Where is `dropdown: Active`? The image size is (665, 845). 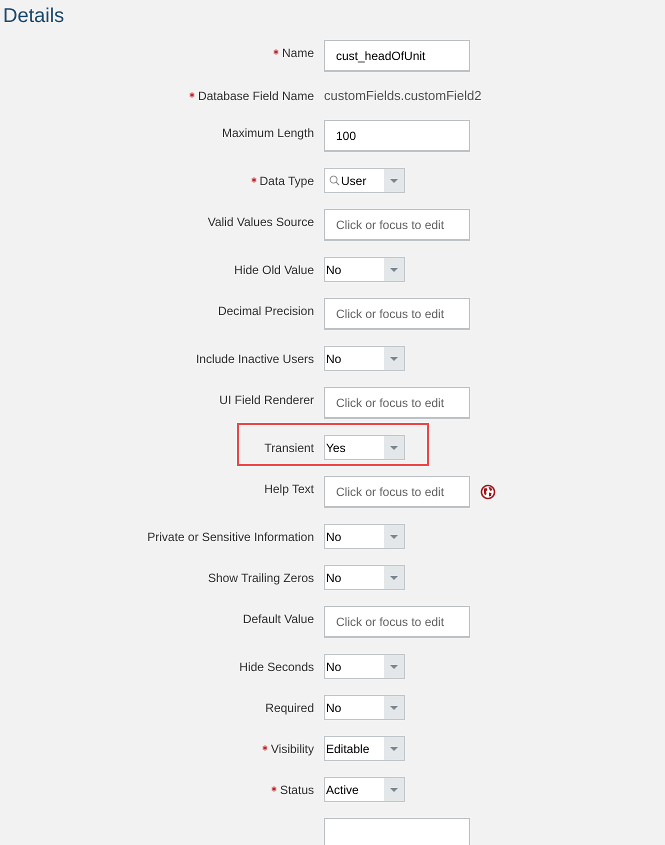 dropdown: Active is located at coordinates (364, 789).